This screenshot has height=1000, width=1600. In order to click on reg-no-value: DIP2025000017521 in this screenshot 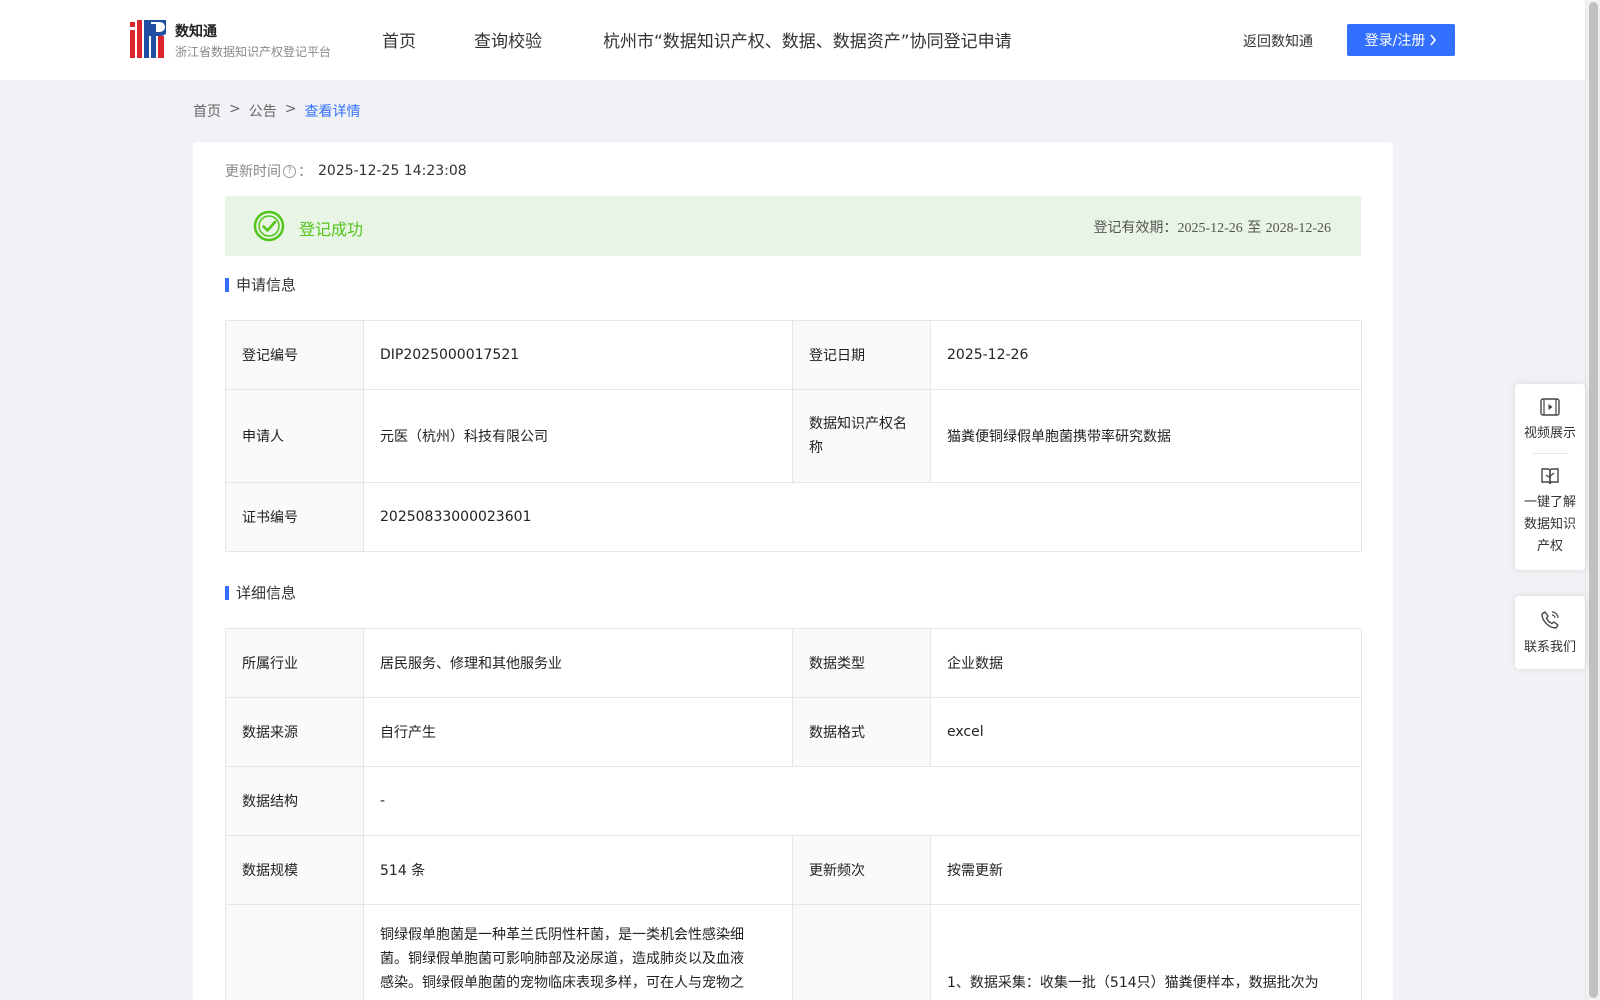, I will do `click(578, 355)`.